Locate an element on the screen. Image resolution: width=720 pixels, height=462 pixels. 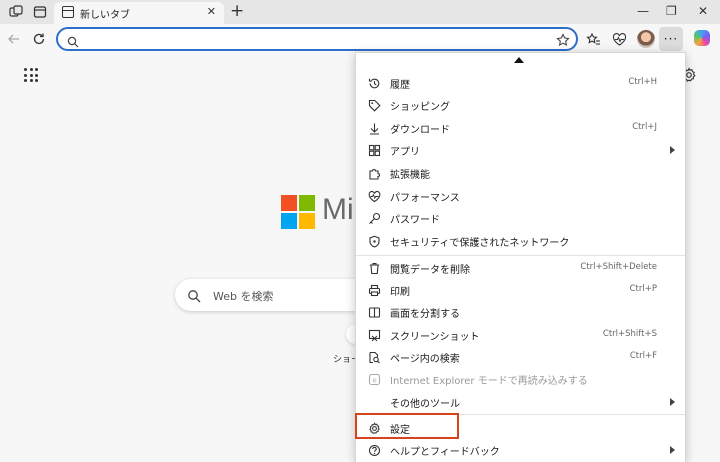
menu-item-find-on-page: ページ内の検索 Ctrl+F is located at coordinates (520, 357).